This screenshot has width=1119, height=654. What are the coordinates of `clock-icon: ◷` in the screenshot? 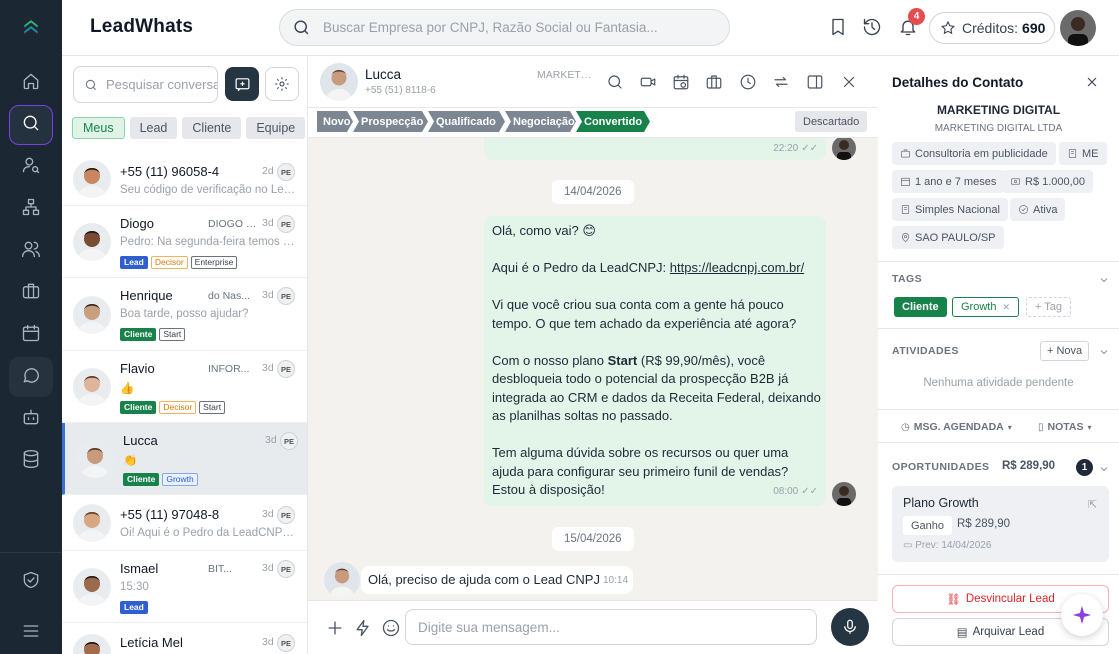 It's located at (905, 427).